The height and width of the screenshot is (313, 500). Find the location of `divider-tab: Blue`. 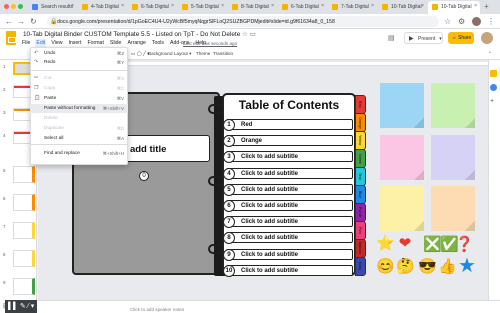

divider-tab: Blue is located at coordinates (360, 194).